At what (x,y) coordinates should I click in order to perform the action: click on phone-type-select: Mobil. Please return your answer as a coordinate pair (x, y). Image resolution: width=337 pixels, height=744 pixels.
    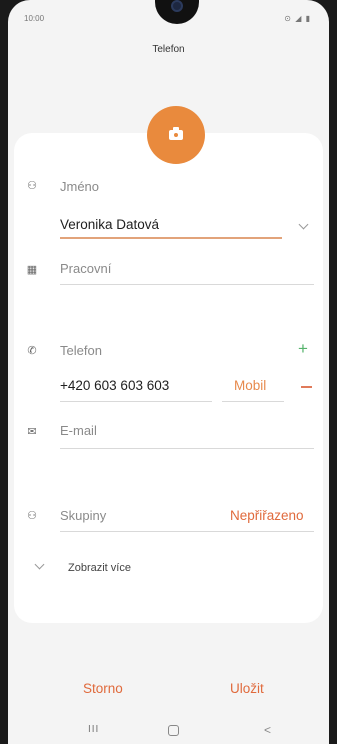
    Looking at the image, I should click on (250, 385).